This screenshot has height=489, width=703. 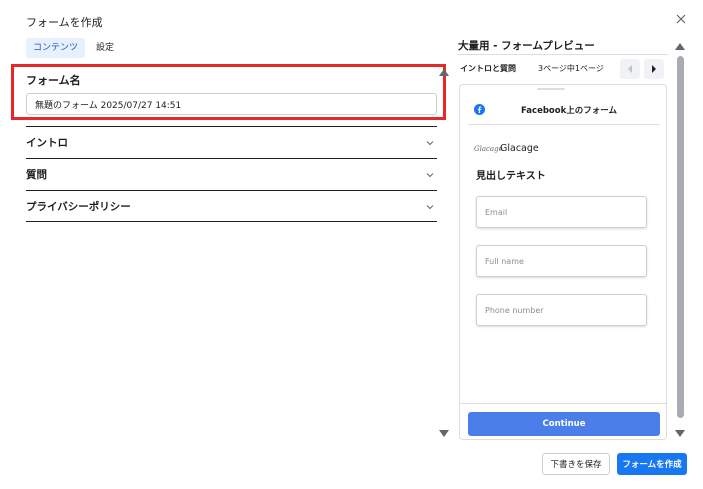 What do you see at coordinates (642, 69) in the screenshot?
I see `pager` at bounding box center [642, 69].